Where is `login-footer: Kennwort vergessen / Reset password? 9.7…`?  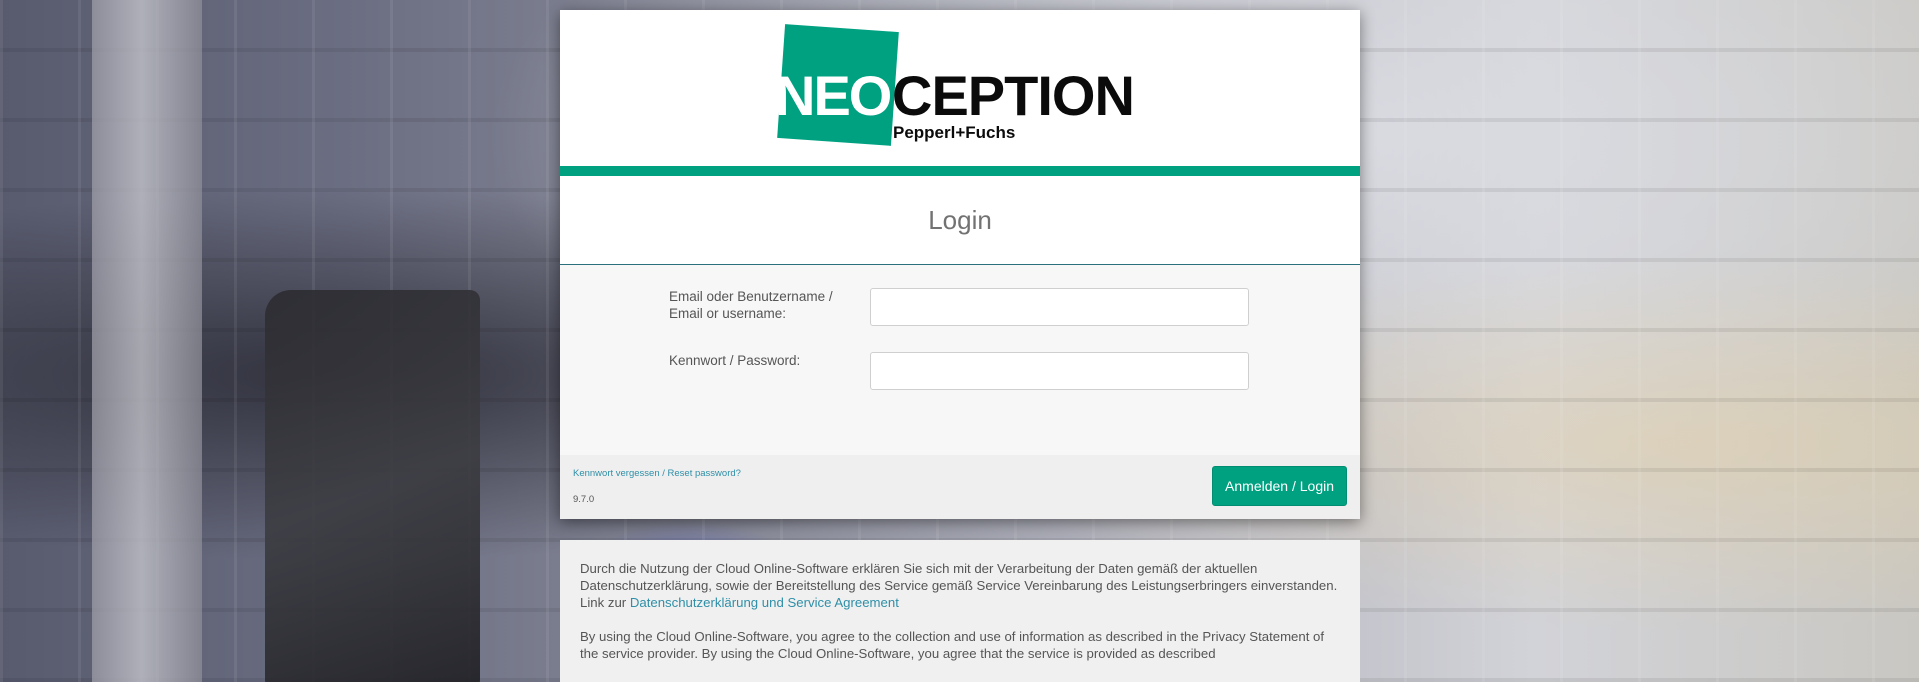 login-footer: Kennwort vergessen / Reset password? 9.7… is located at coordinates (960, 487).